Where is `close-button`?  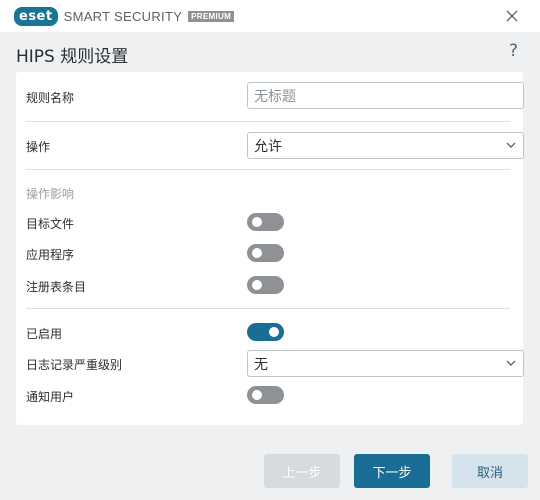 close-button is located at coordinates (512, 16).